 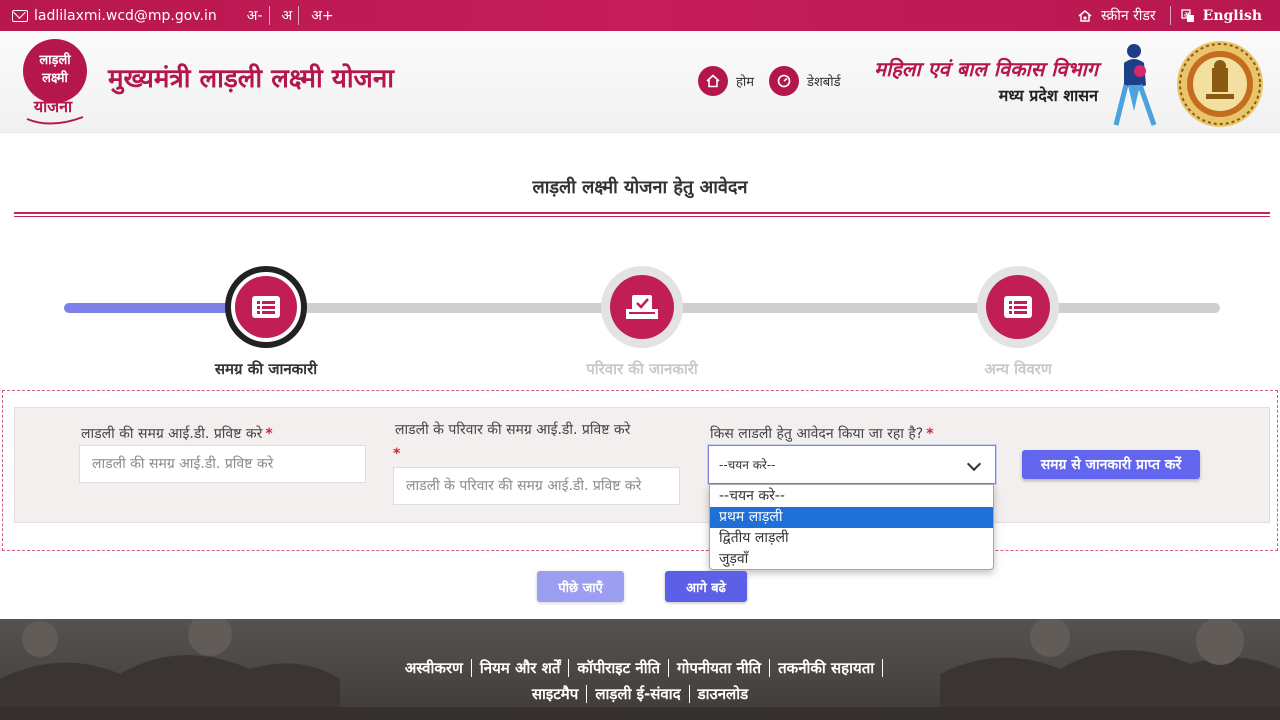 I want to click on step-1-label: समग्र की जानकारी, so click(x=266, y=369).